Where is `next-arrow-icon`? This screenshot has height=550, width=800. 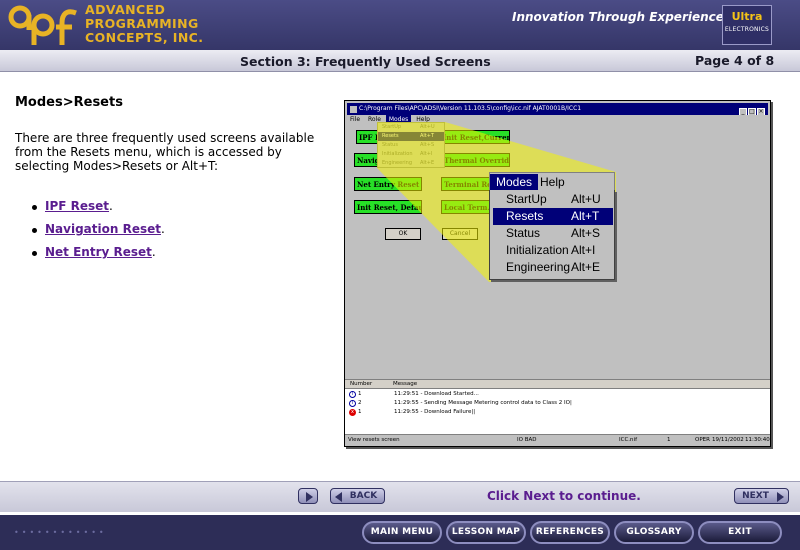 next-arrow-icon is located at coordinates (780, 497).